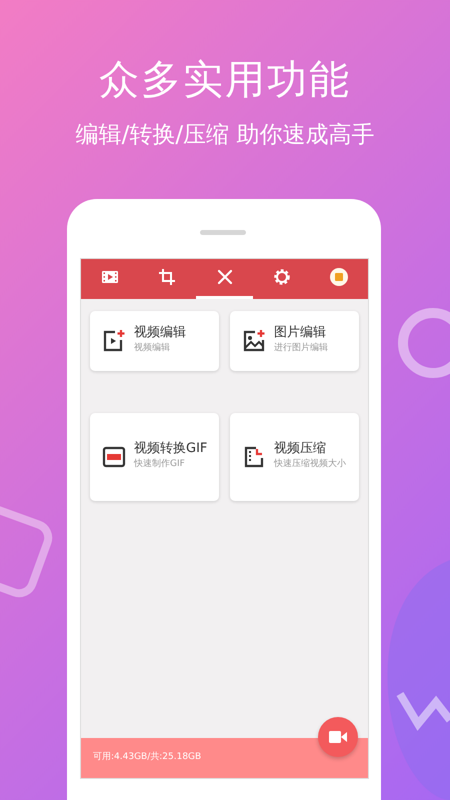 The height and width of the screenshot is (800, 450). What do you see at coordinates (109, 277) in the screenshot?
I see `film-play-icon` at bounding box center [109, 277].